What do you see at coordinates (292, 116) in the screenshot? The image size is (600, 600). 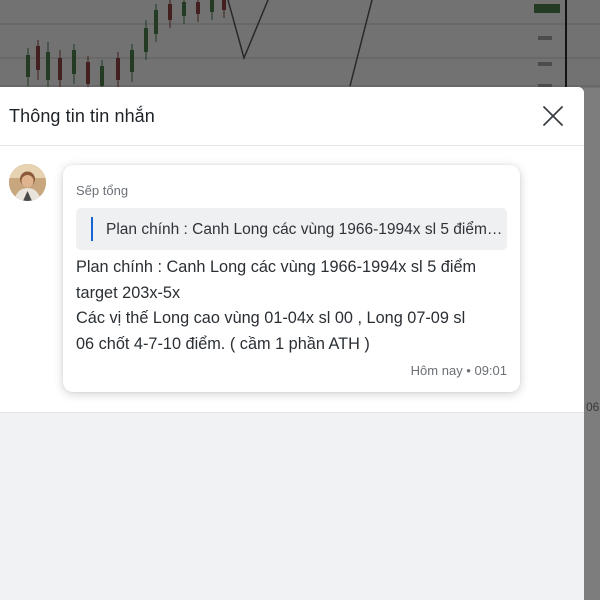 I see `modal-header: Thông tin tin nhắn` at bounding box center [292, 116].